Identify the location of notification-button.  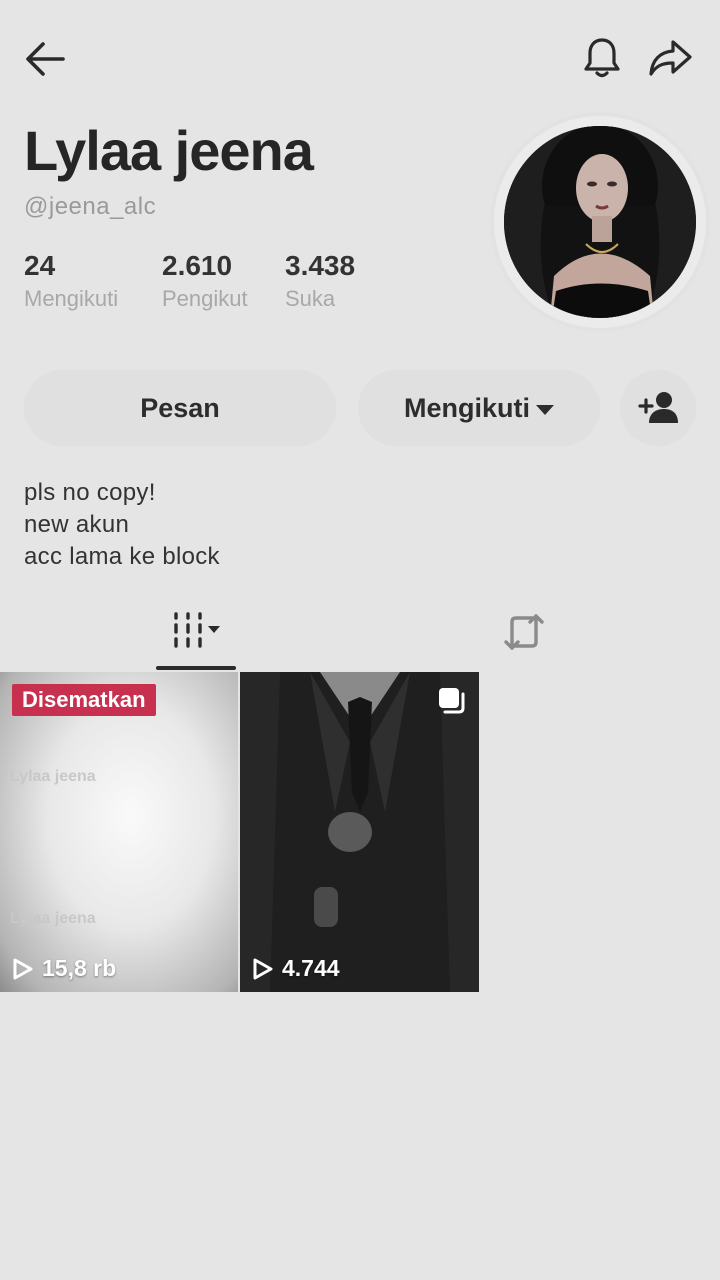
(602, 58).